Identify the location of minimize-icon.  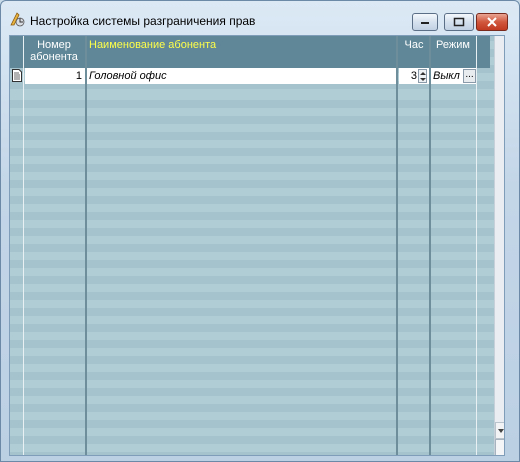
(425, 23).